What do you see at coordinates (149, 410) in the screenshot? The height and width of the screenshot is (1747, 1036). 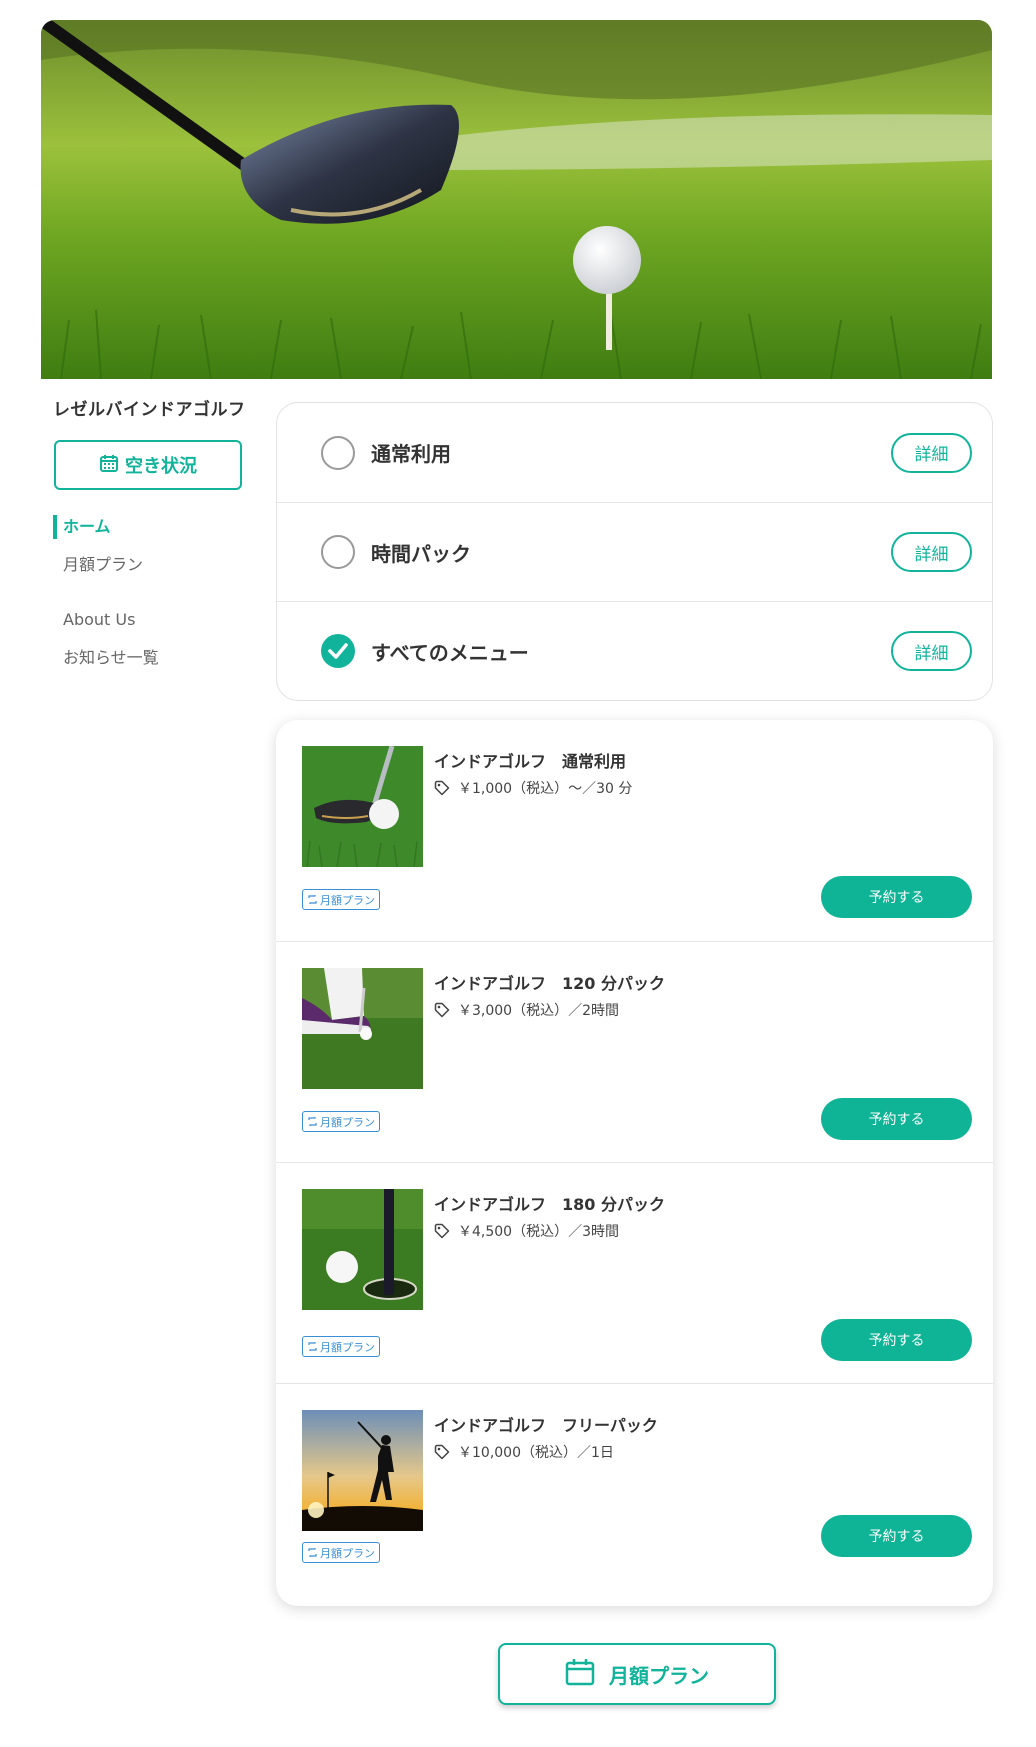 I see `shop-name: レゼルバインドアゴルフ` at bounding box center [149, 410].